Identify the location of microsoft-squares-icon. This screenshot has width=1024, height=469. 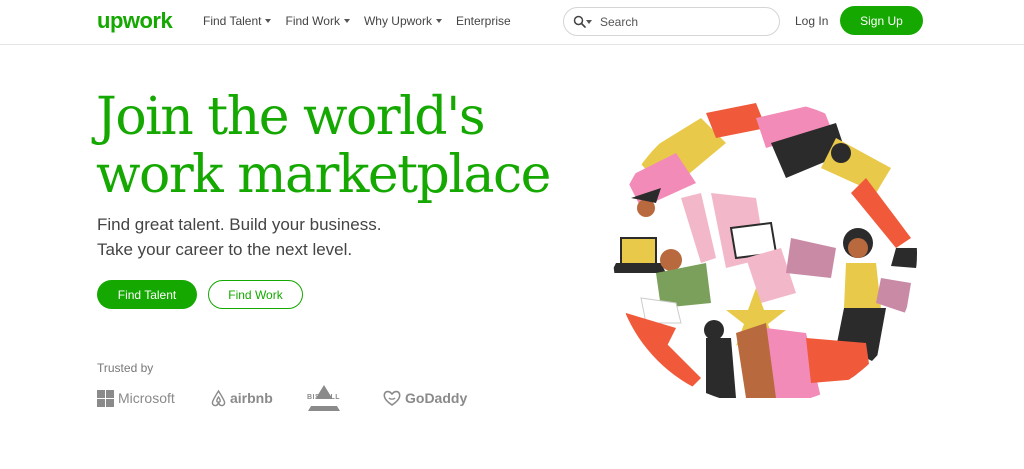
(105, 398).